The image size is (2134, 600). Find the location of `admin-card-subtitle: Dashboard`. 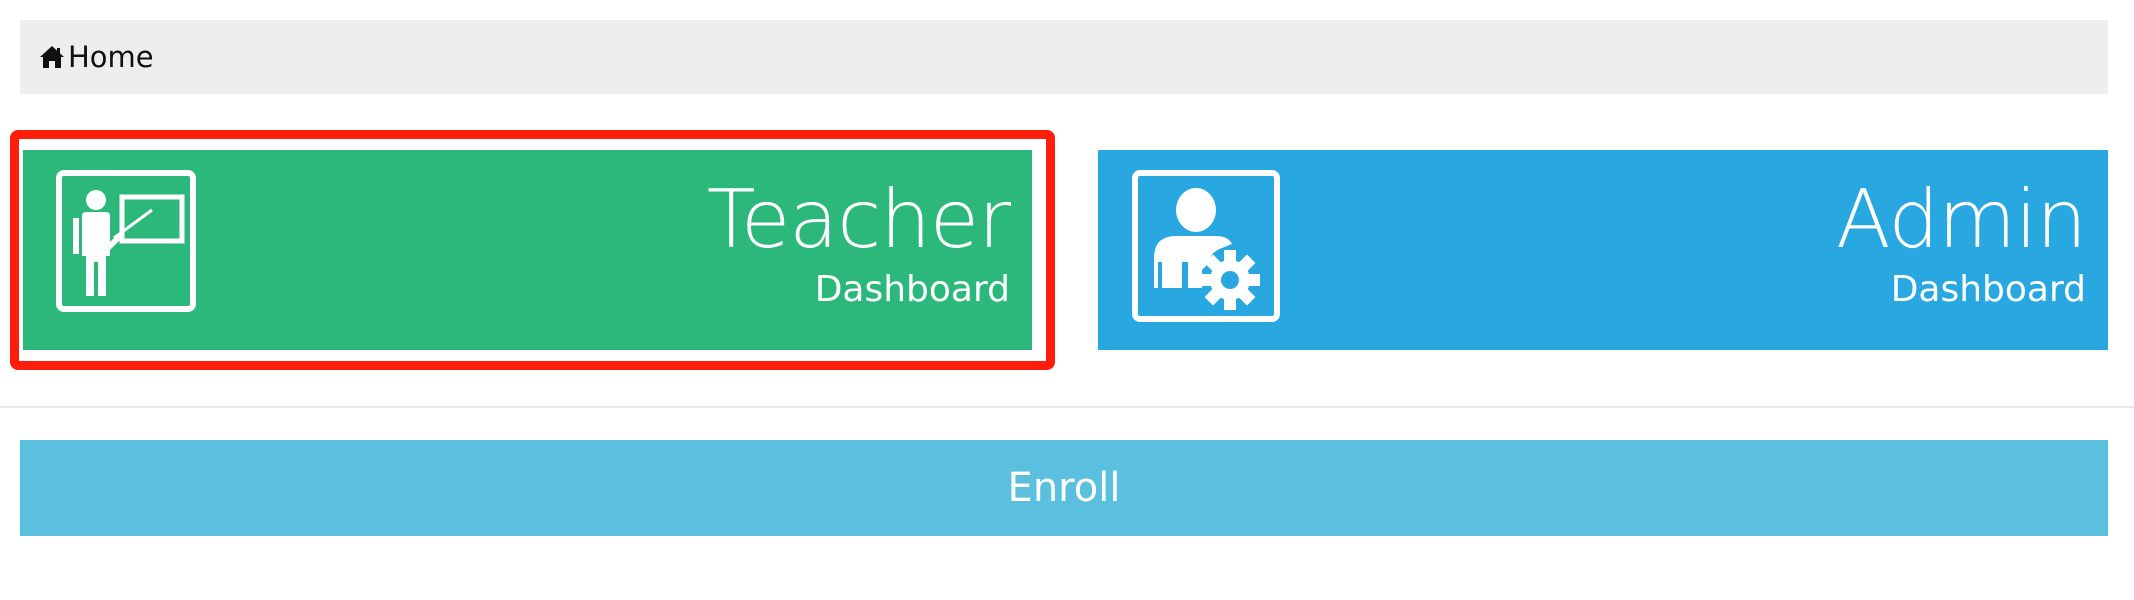

admin-card-subtitle: Dashboard is located at coordinates (1988, 289).